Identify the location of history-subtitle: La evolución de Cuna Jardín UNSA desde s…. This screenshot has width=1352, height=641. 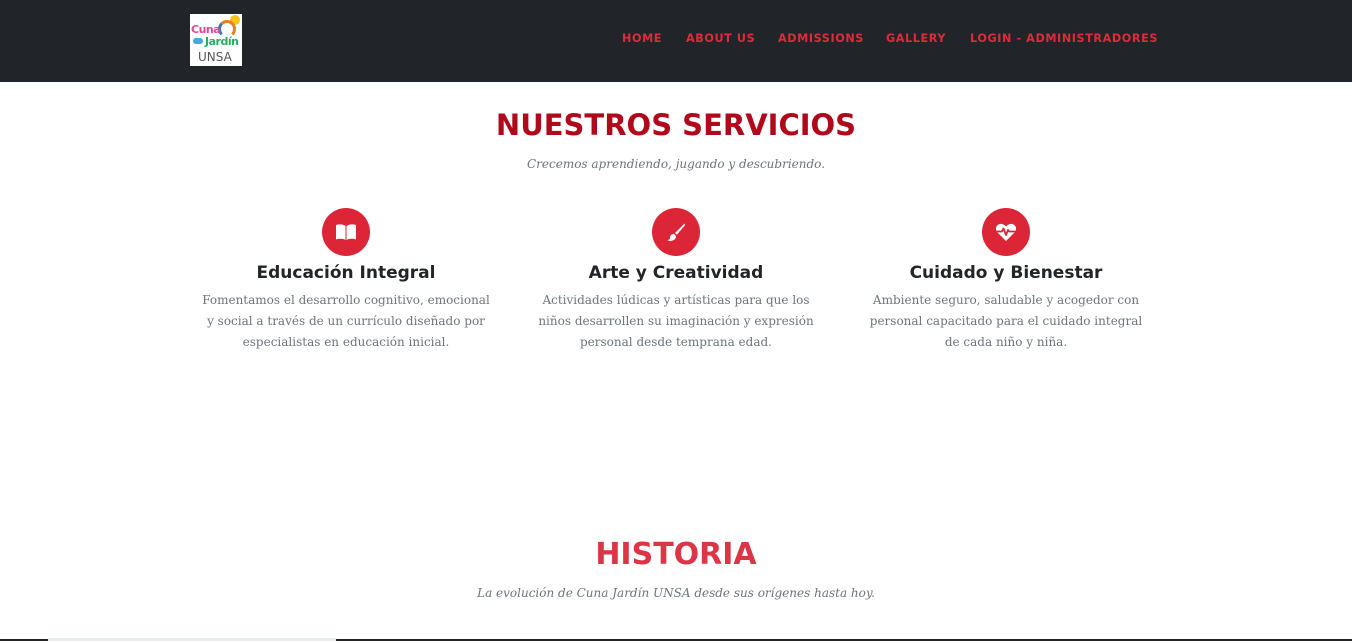
(676, 593).